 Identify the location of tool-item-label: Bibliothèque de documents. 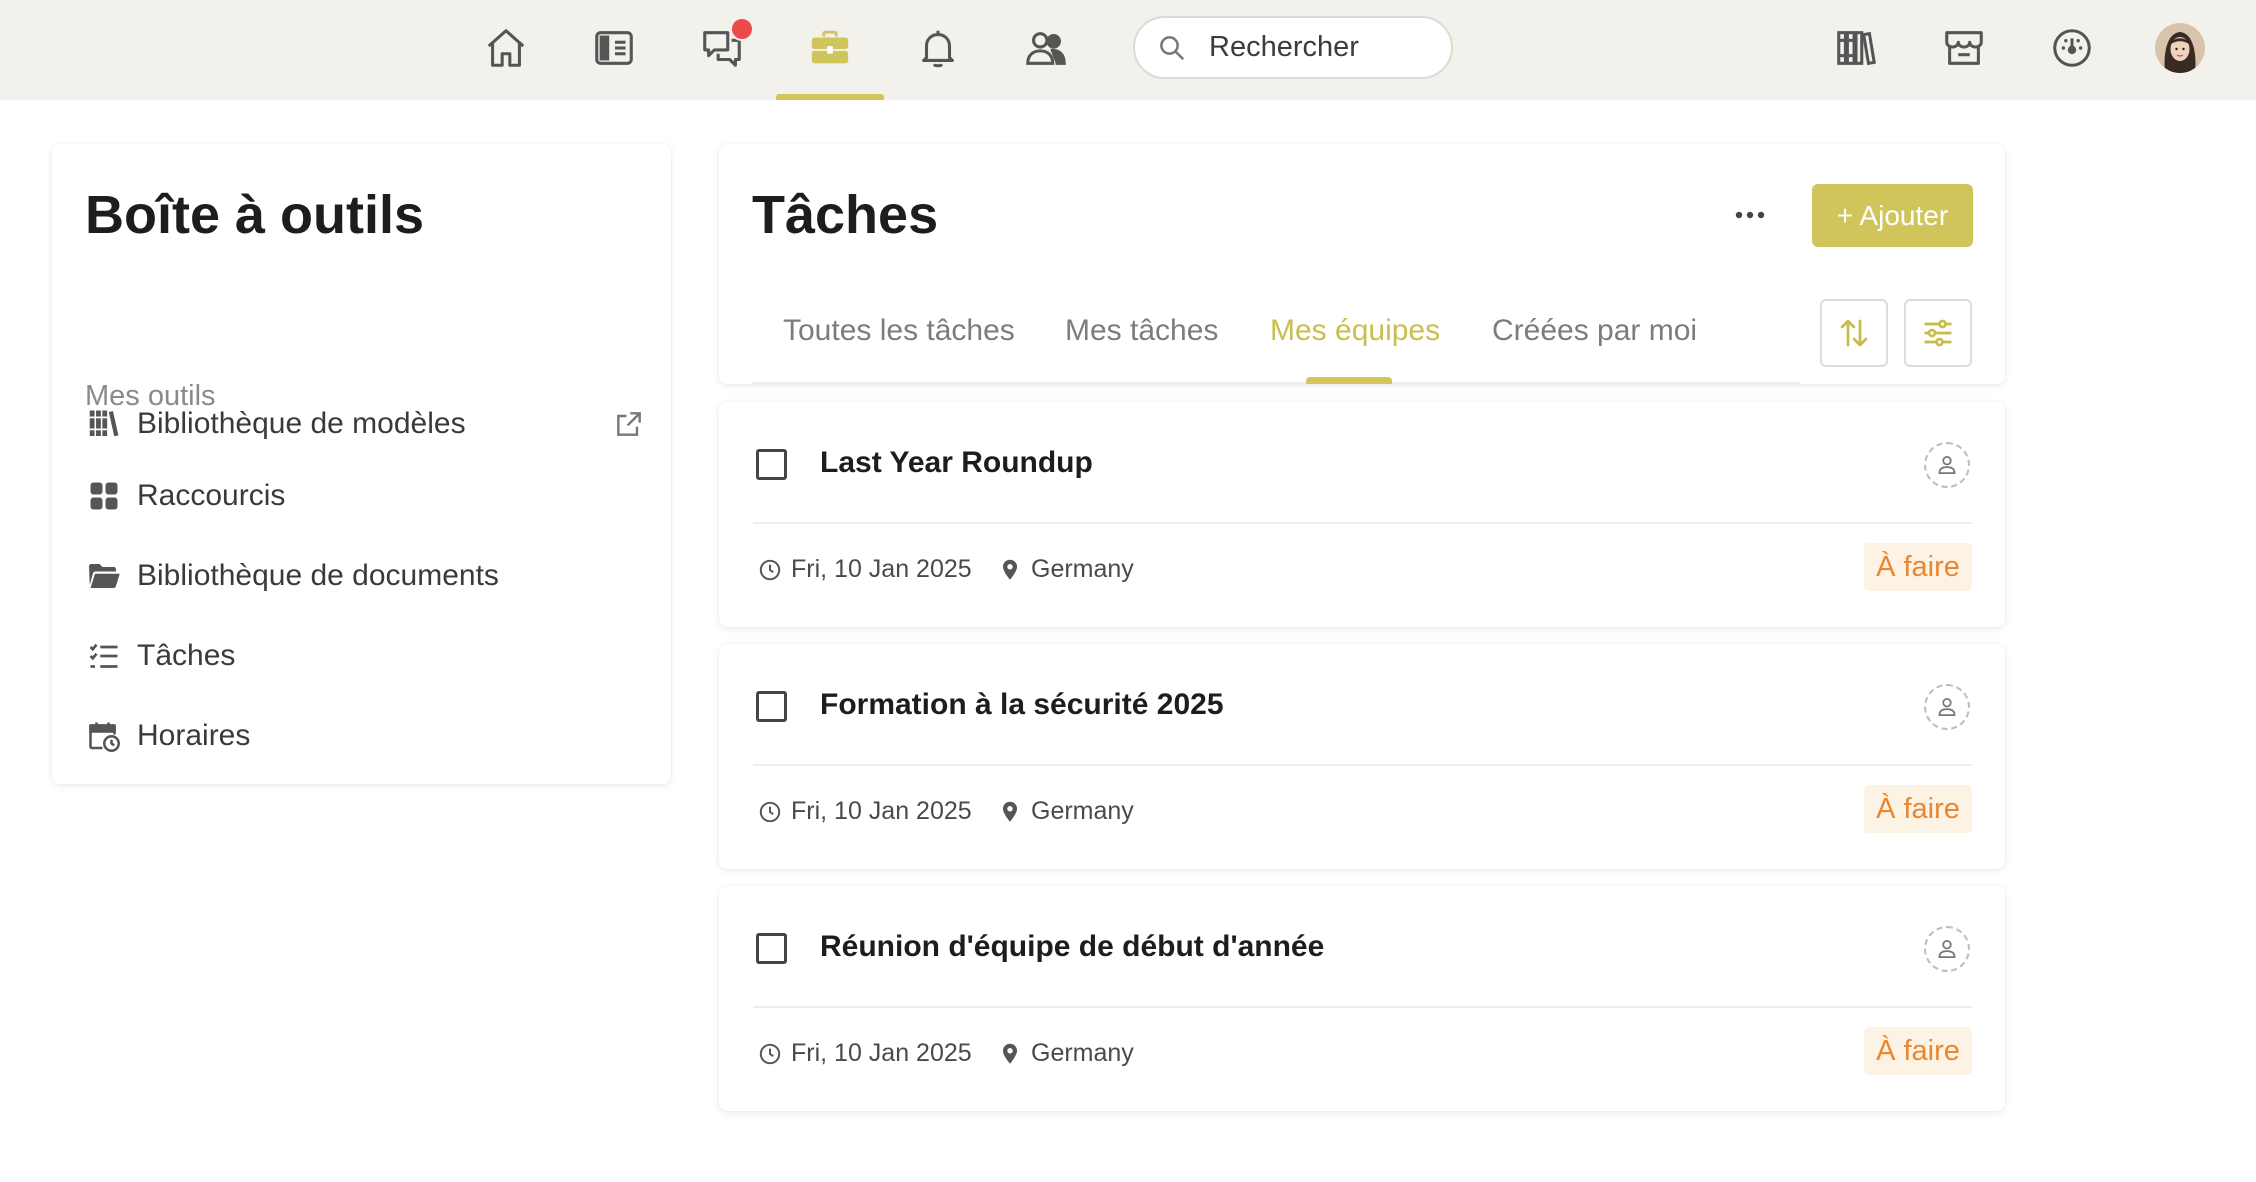
(318, 575).